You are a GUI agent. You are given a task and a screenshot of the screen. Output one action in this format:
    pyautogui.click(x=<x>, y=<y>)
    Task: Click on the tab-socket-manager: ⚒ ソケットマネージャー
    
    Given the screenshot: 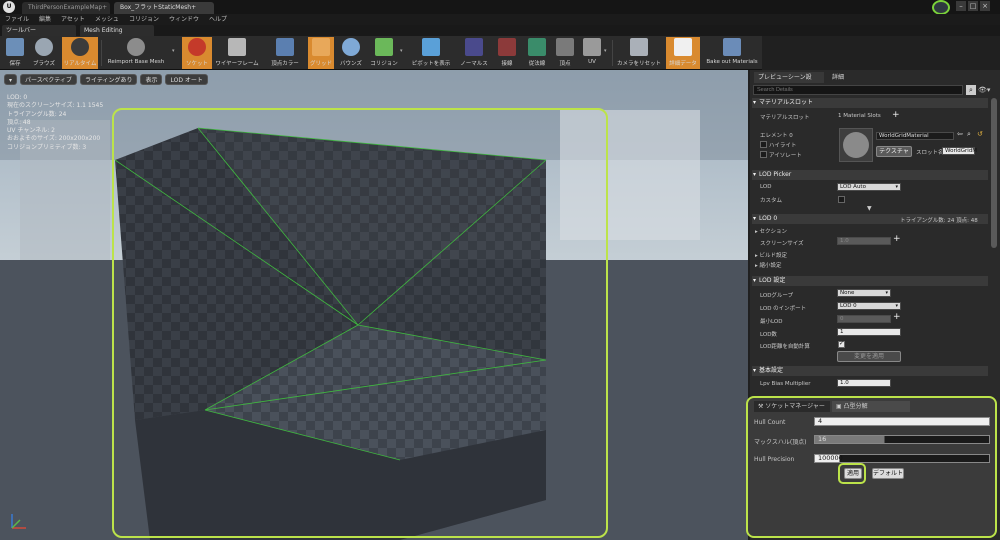 What is the action you would take?
    pyautogui.click(x=792, y=406)
    